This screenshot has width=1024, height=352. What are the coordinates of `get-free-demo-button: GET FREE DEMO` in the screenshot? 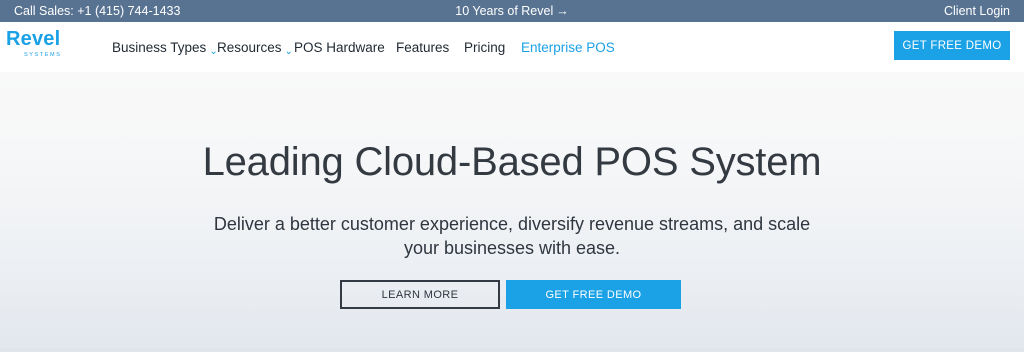 It's located at (952, 45).